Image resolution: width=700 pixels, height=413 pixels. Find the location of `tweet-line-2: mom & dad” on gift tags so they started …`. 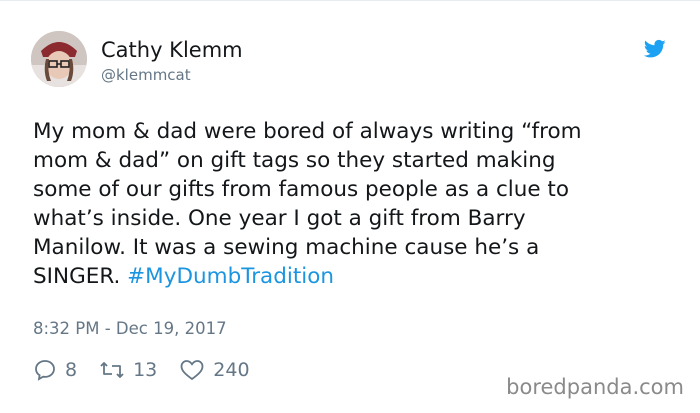

tweet-line-2: mom & dad” on gift tags so they started … is located at coordinates (294, 160).